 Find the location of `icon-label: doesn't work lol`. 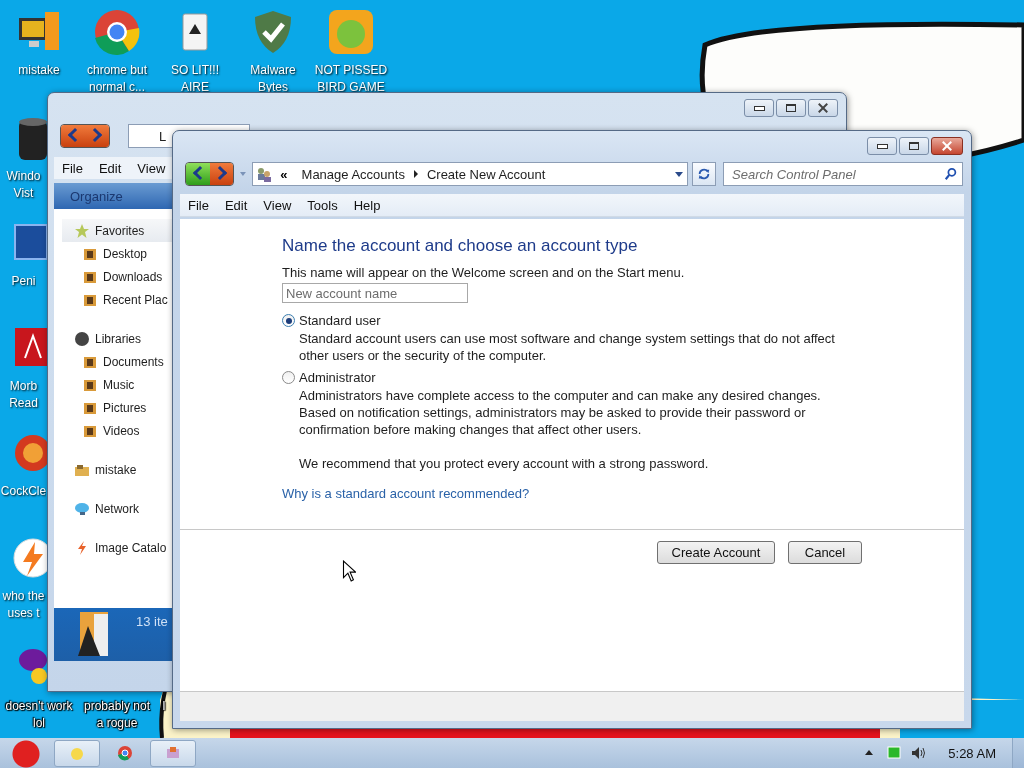

icon-label: doesn't work lol is located at coordinates (39, 715).